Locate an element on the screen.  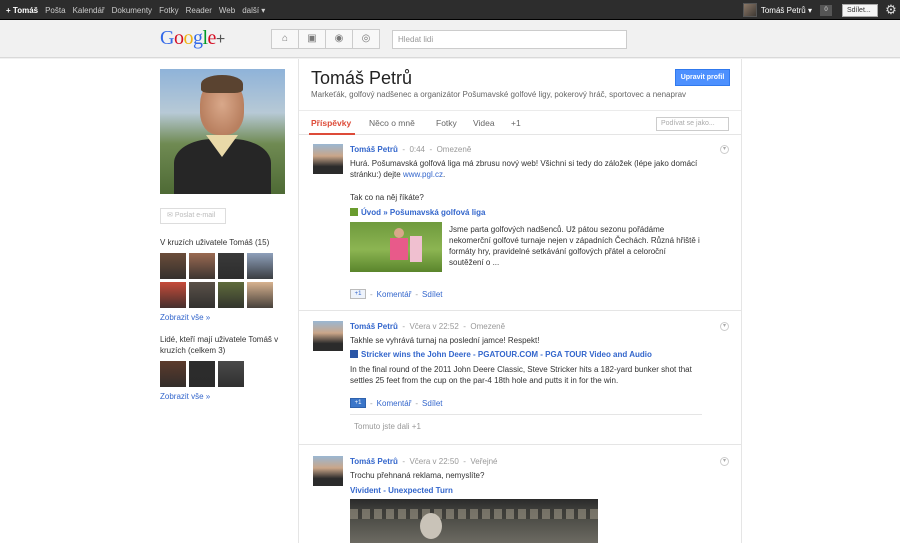
gear-icon: ⚙ is located at coordinates (891, 10).